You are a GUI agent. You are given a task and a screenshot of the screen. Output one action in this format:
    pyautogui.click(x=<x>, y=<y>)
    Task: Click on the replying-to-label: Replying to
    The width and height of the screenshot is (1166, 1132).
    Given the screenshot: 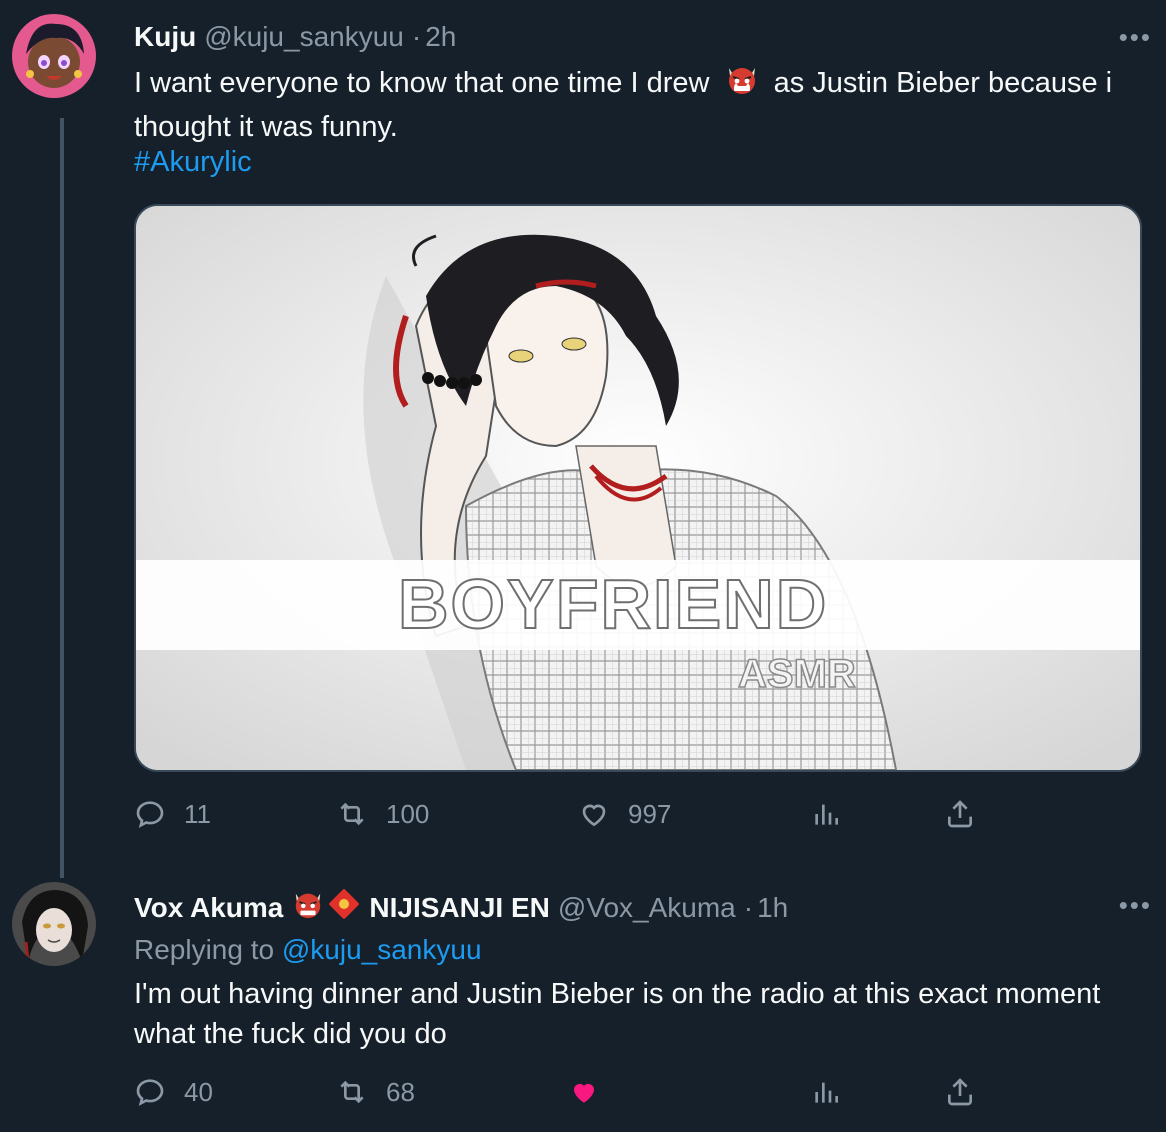 What is the action you would take?
    pyautogui.click(x=204, y=949)
    